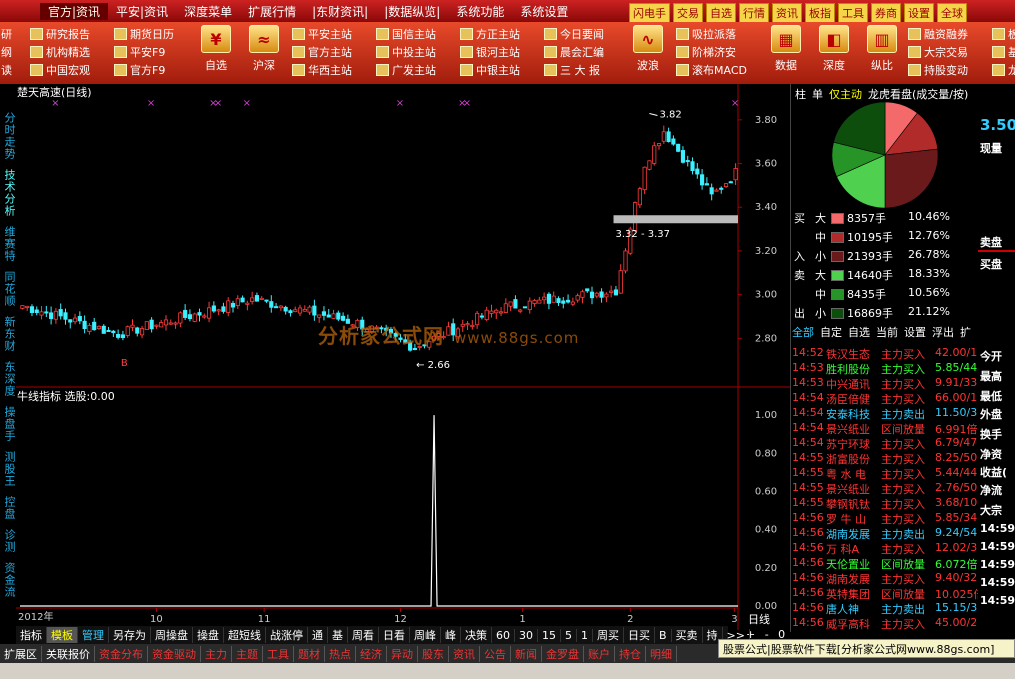  I want to click on extension-tab: 金罗盘, so click(563, 653).